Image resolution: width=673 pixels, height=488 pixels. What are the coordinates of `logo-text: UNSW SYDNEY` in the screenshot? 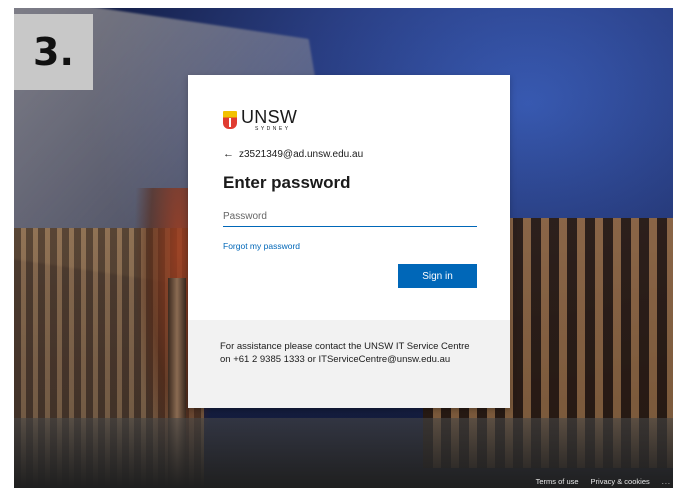 It's located at (269, 120).